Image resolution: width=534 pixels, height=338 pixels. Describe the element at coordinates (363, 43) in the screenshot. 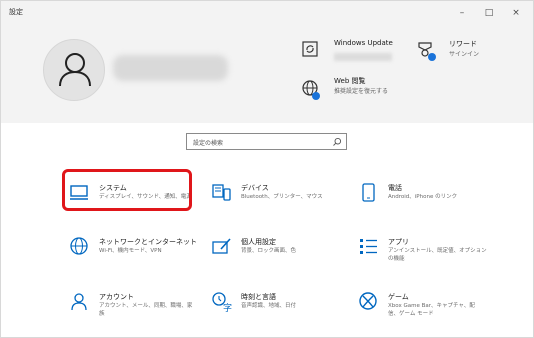

I see `windows-update-title: Windows Update` at that location.